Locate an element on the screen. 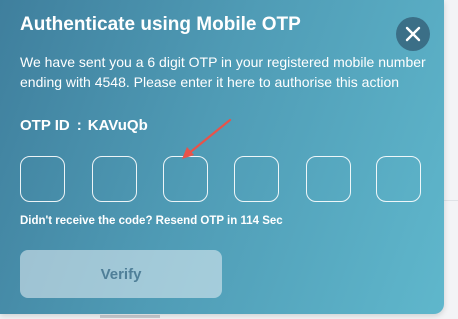 This screenshot has height=319, width=458. close-icon is located at coordinates (413, 34).